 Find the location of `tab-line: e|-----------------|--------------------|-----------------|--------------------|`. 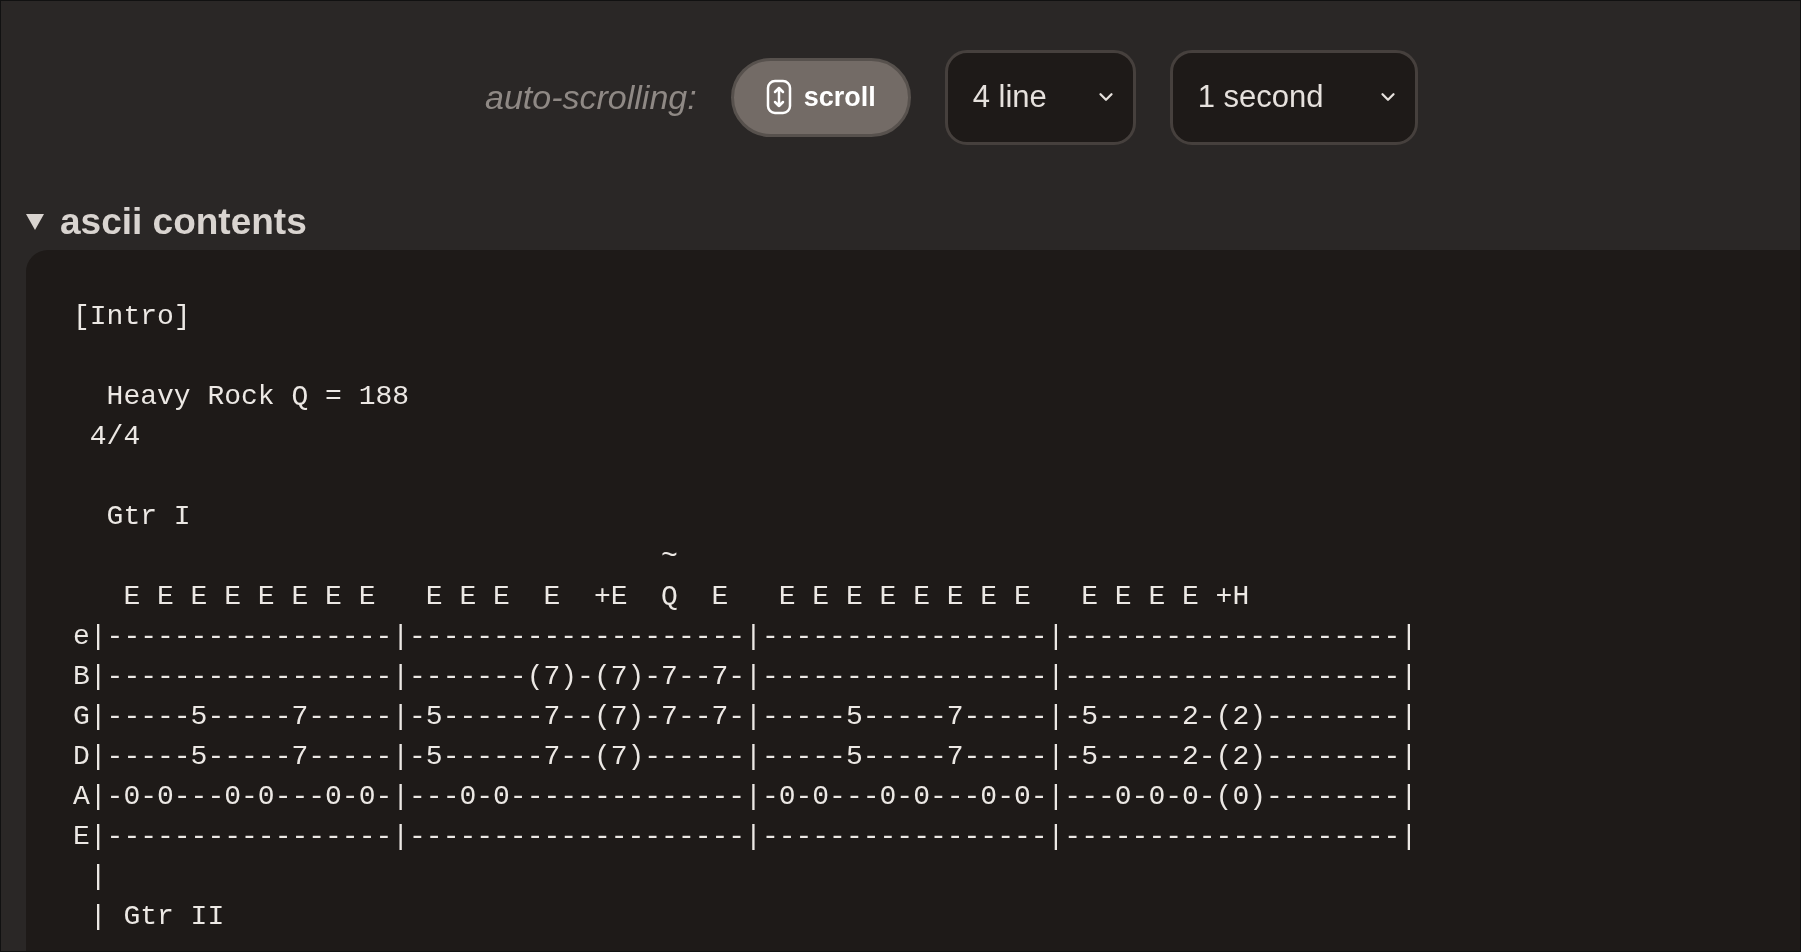

tab-line: e|-----------------|--------------------|-----------------|--------------------| is located at coordinates (745, 637).